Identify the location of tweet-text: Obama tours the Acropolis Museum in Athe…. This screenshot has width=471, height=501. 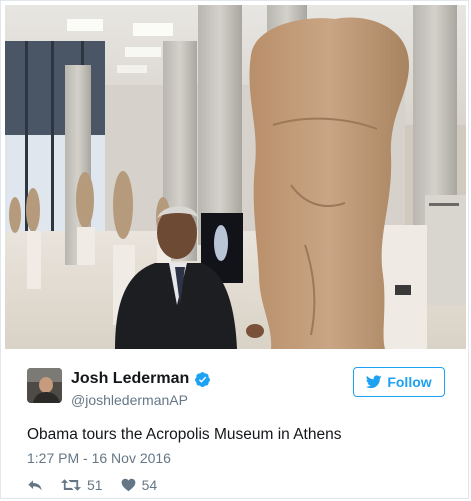
(184, 434).